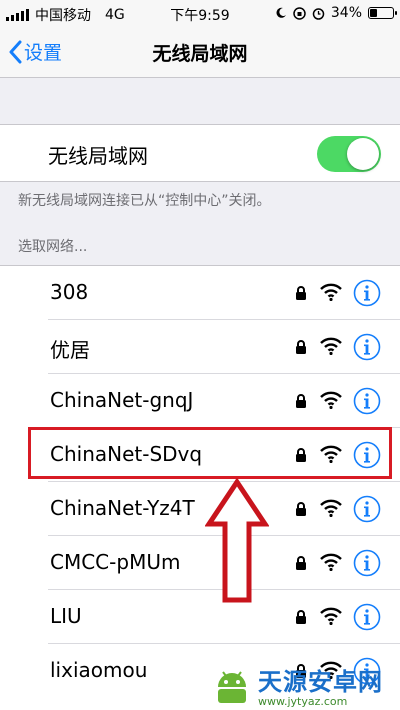  I want to click on battery-icon, so click(382, 13).